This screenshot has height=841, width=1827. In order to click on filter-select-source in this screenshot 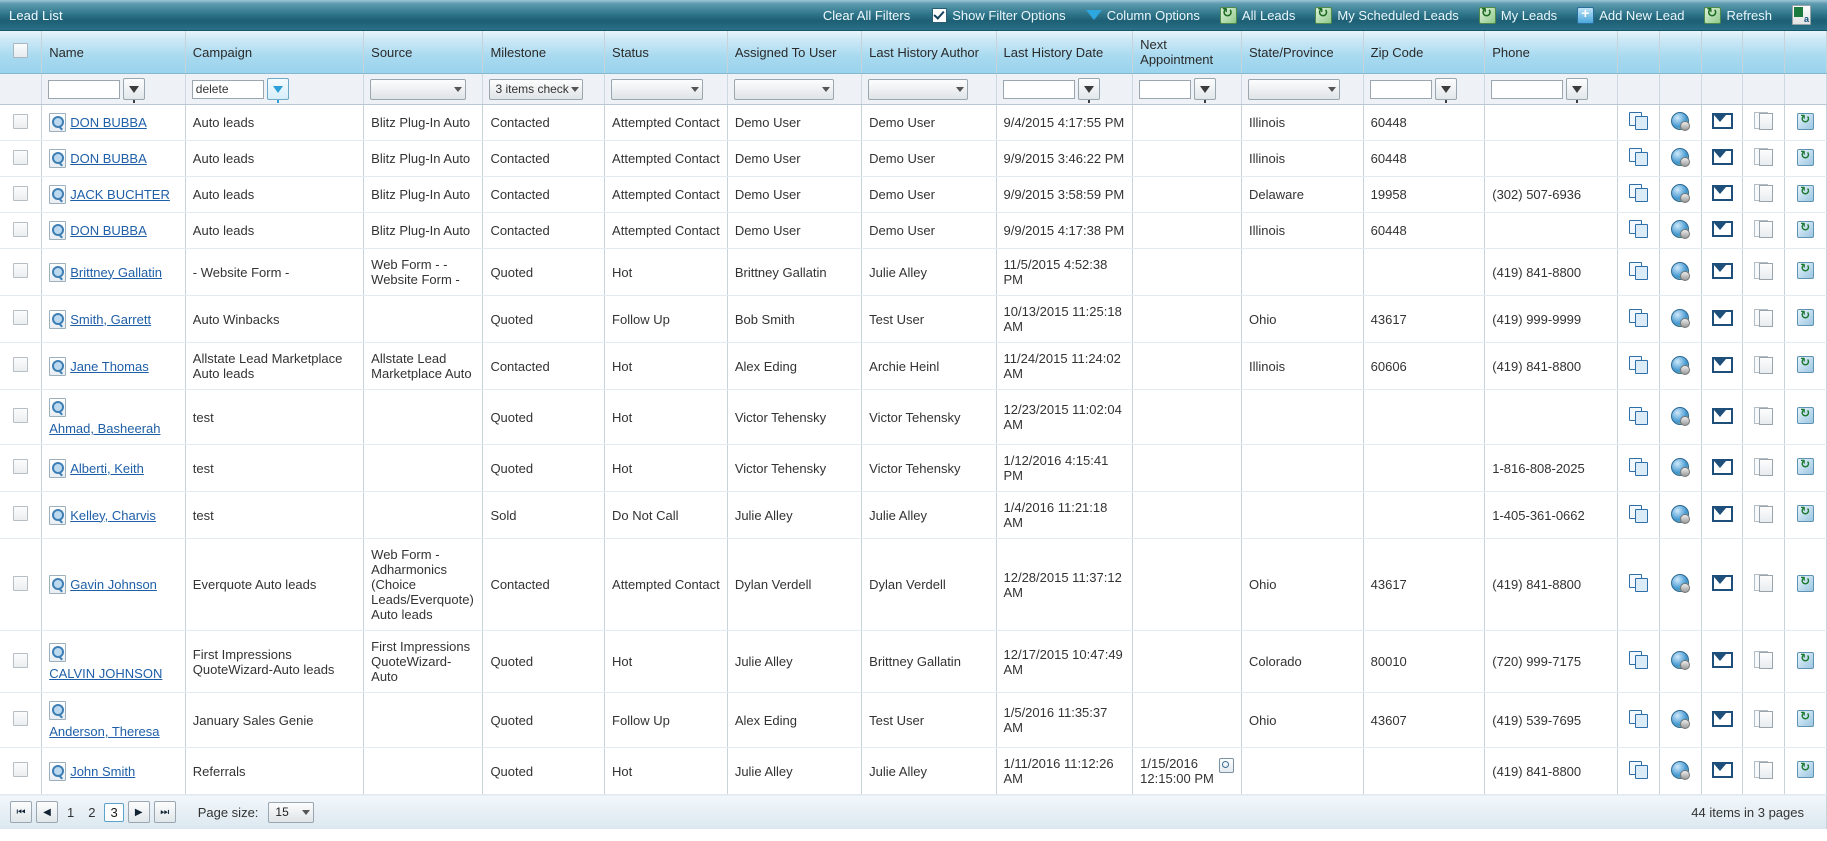, I will do `click(418, 89)`.